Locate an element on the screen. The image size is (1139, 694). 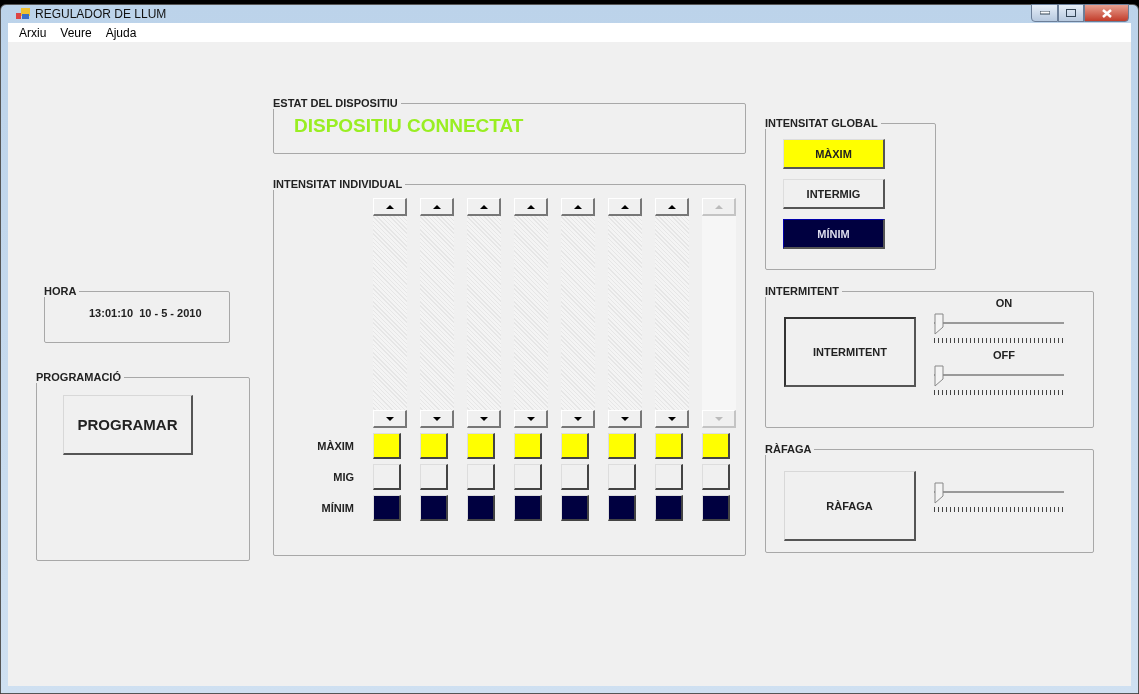
app-icon is located at coordinates (23, 14).